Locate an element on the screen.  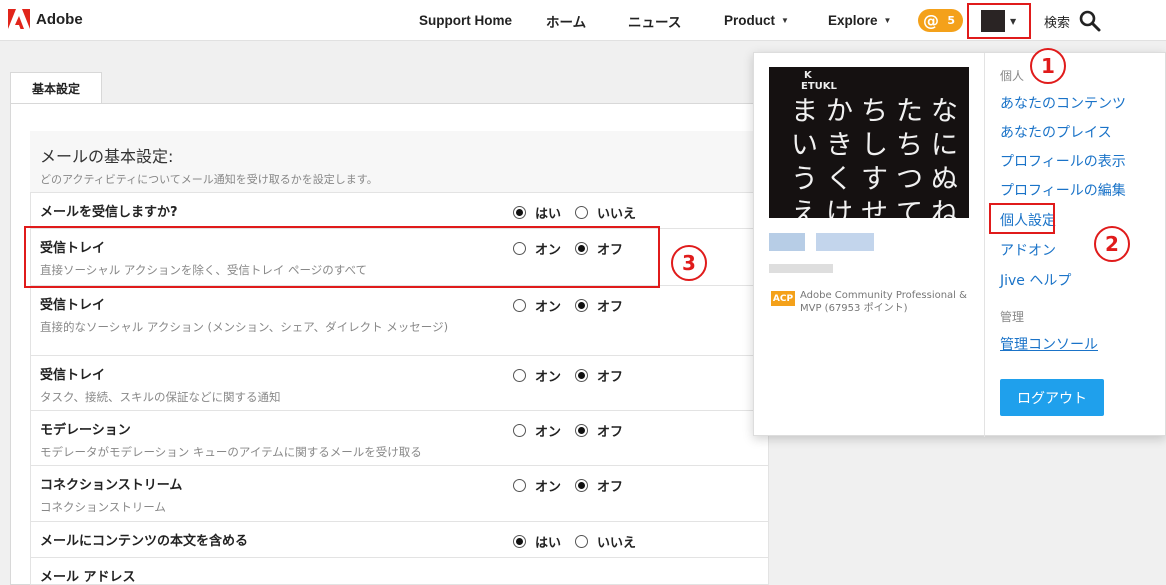
menu-edit-profile: プロフィールの編集 is located at coordinates (1063, 190).